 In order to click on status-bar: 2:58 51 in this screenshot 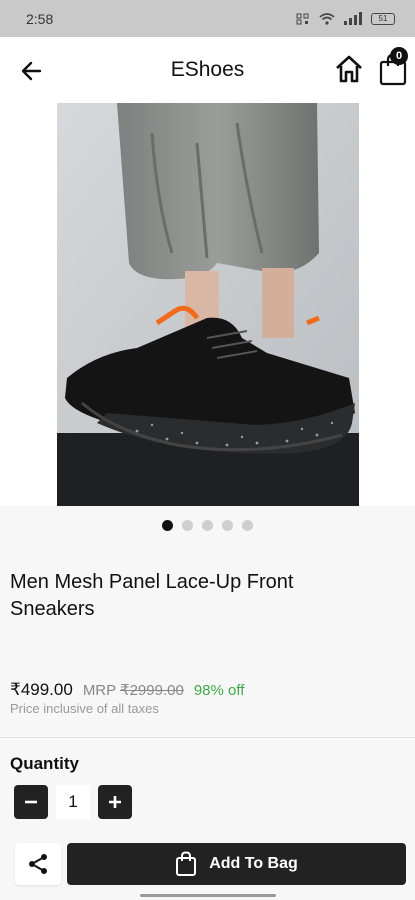, I will do `click(207, 18)`.